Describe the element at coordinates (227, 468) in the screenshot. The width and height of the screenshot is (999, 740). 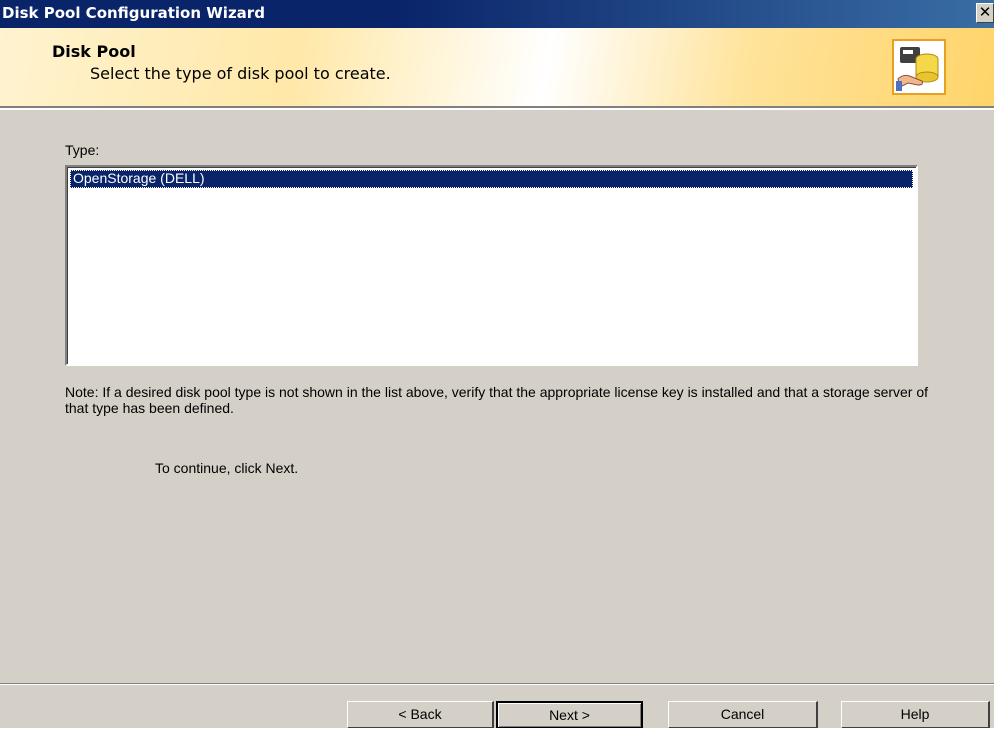
I see `continue-instruction: To continue, click Next.` at that location.